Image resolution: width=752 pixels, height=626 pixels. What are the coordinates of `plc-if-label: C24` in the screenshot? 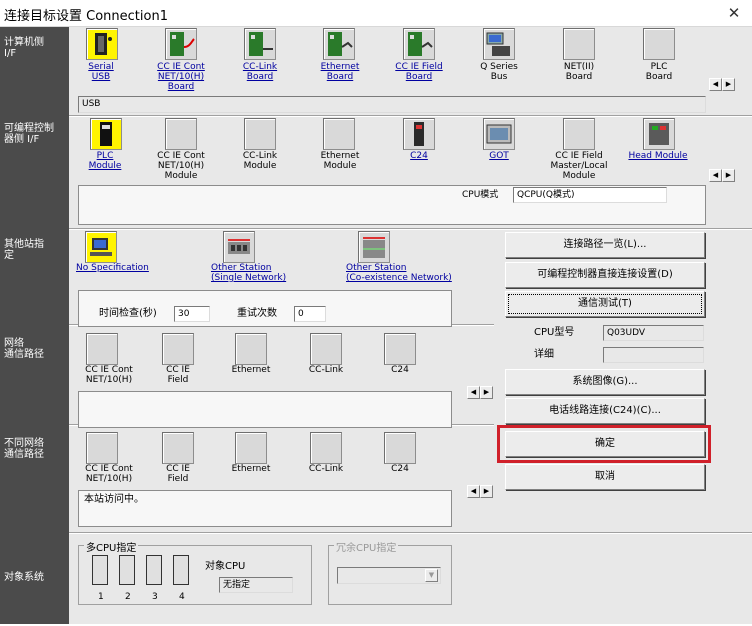 It's located at (419, 156).